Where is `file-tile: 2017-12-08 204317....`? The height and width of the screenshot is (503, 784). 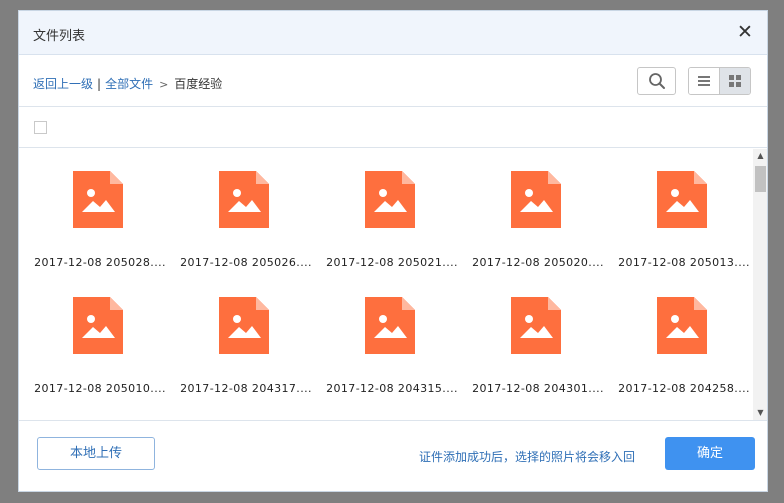 file-tile: 2017-12-08 204317.... is located at coordinates (246, 338).